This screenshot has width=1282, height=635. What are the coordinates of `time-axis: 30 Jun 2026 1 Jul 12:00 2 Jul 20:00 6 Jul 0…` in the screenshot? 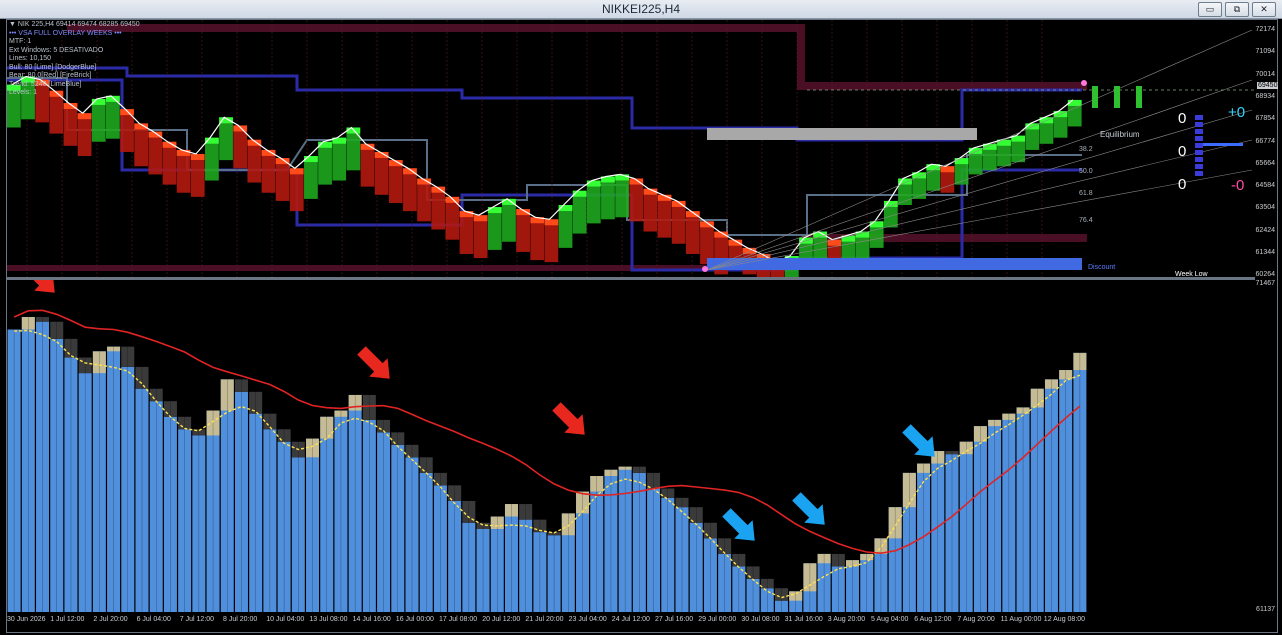 It's located at (631, 621).